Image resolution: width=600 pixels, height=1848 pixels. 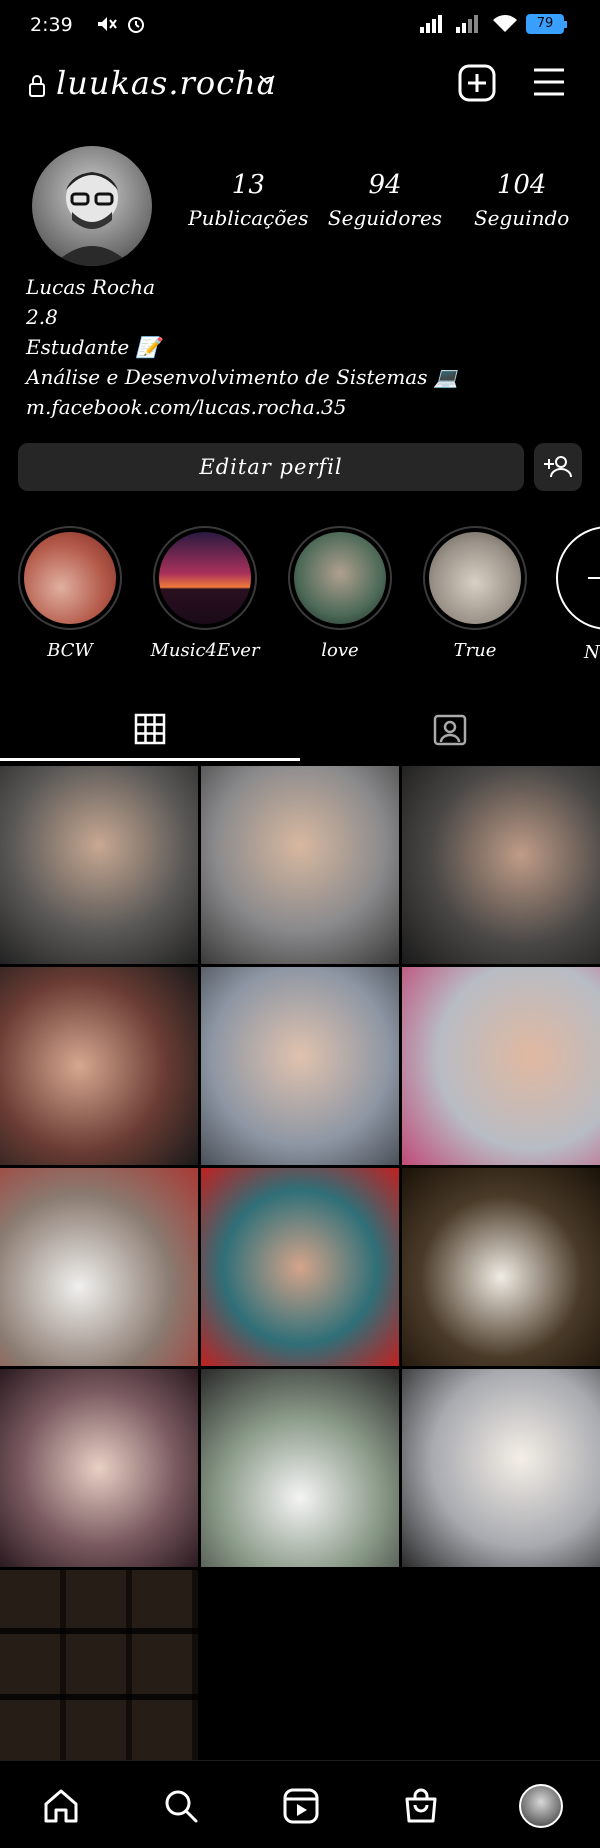 What do you see at coordinates (546, 24) in the screenshot?
I see `battery-indicator: 79` at bounding box center [546, 24].